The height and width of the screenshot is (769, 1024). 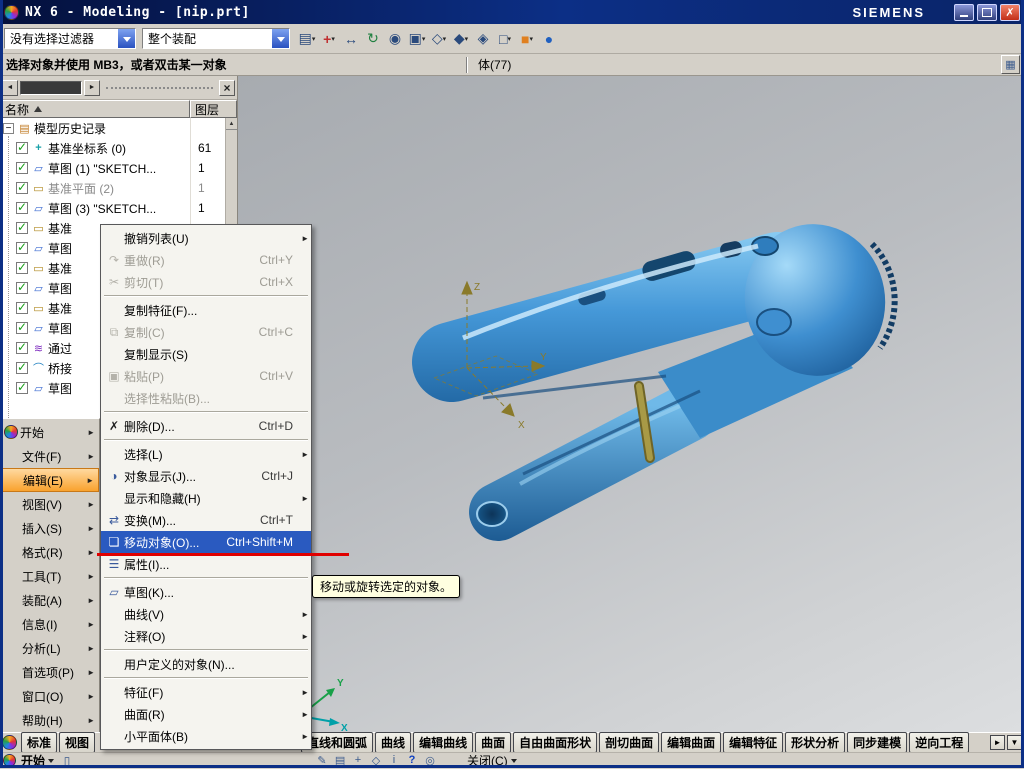 What do you see at coordinates (483, 39) in the screenshot?
I see `toolbar-icon: ◈` at bounding box center [483, 39].